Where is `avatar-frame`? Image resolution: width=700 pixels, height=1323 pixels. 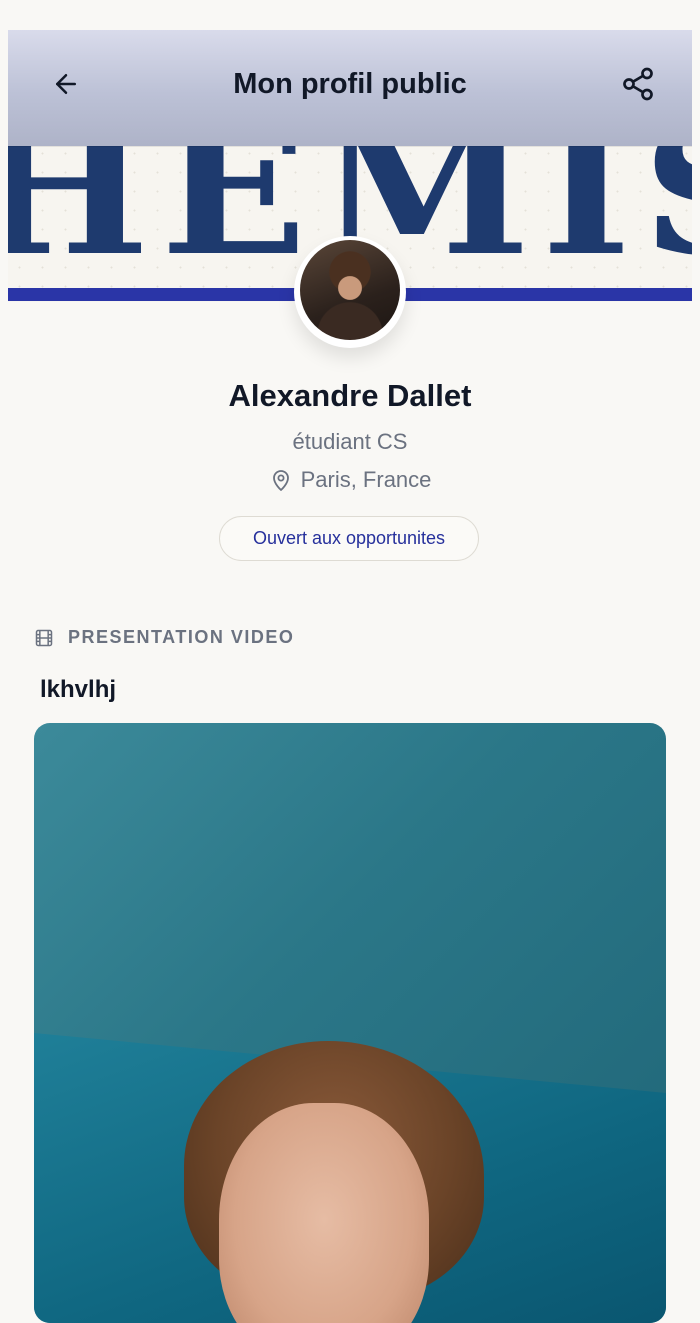 avatar-frame is located at coordinates (350, 292).